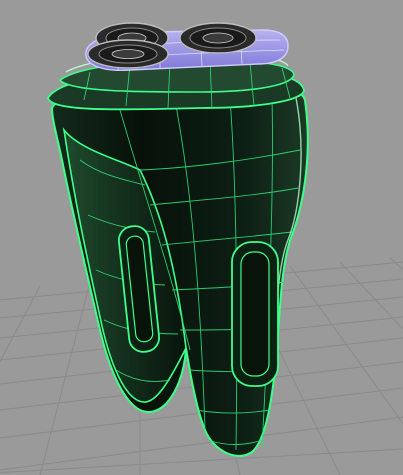 This screenshot has height=475, width=403. What do you see at coordinates (255, 314) in the screenshot?
I see `side-slot-right` at bounding box center [255, 314].